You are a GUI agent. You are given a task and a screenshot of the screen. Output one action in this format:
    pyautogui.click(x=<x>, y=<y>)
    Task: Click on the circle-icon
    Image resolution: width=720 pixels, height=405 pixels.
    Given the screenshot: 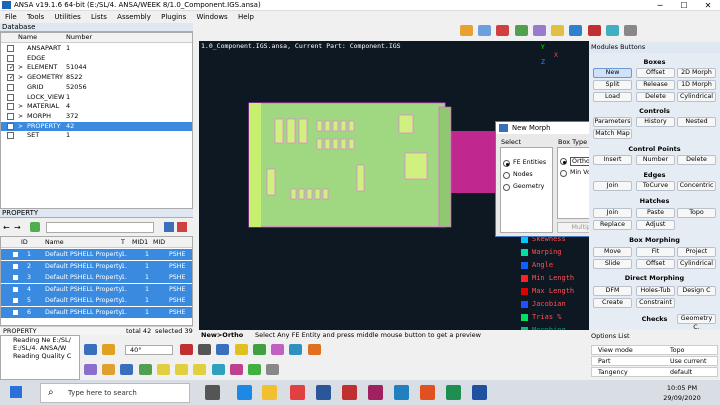 What is the action you would take?
    pyautogui.click(x=90, y=369)
    